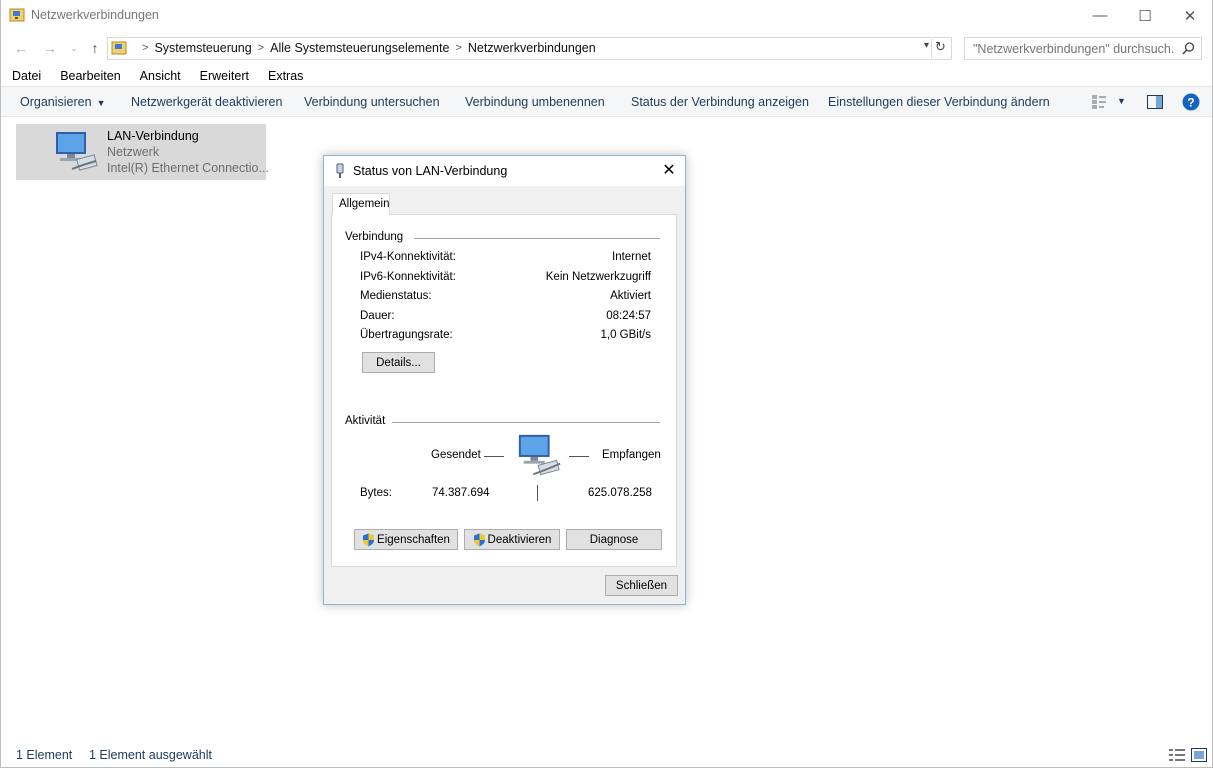 The height and width of the screenshot is (771, 1213). Describe the element at coordinates (720, 102) in the screenshot. I see `view-status-button: Status der Verbindung anzeigen` at that location.